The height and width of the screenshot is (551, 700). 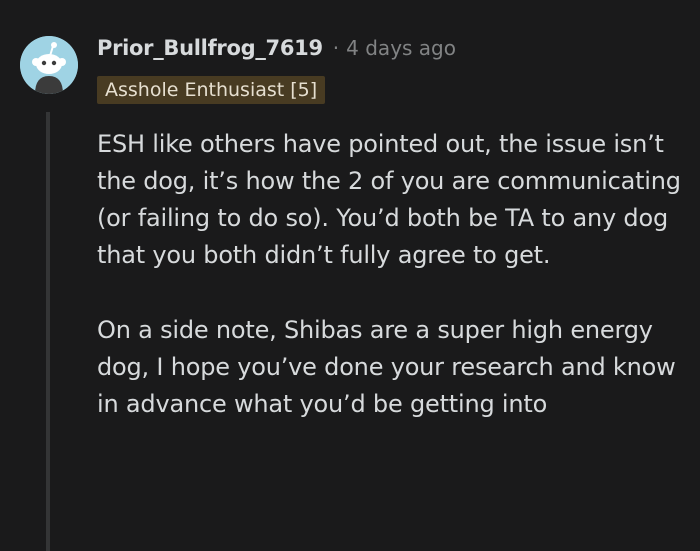 I want to click on username: Prior_Bullfrog_7619, so click(x=210, y=48).